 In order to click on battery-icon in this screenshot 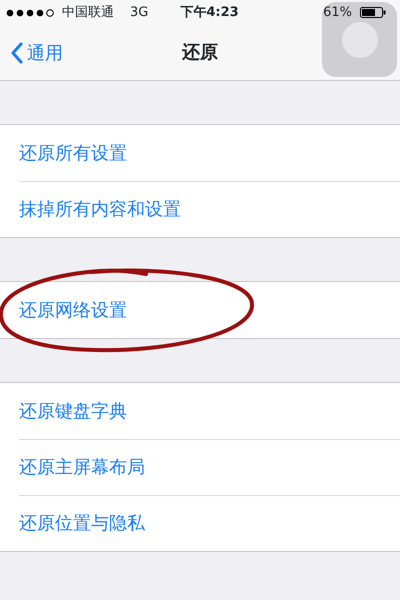, I will do `click(373, 12)`.